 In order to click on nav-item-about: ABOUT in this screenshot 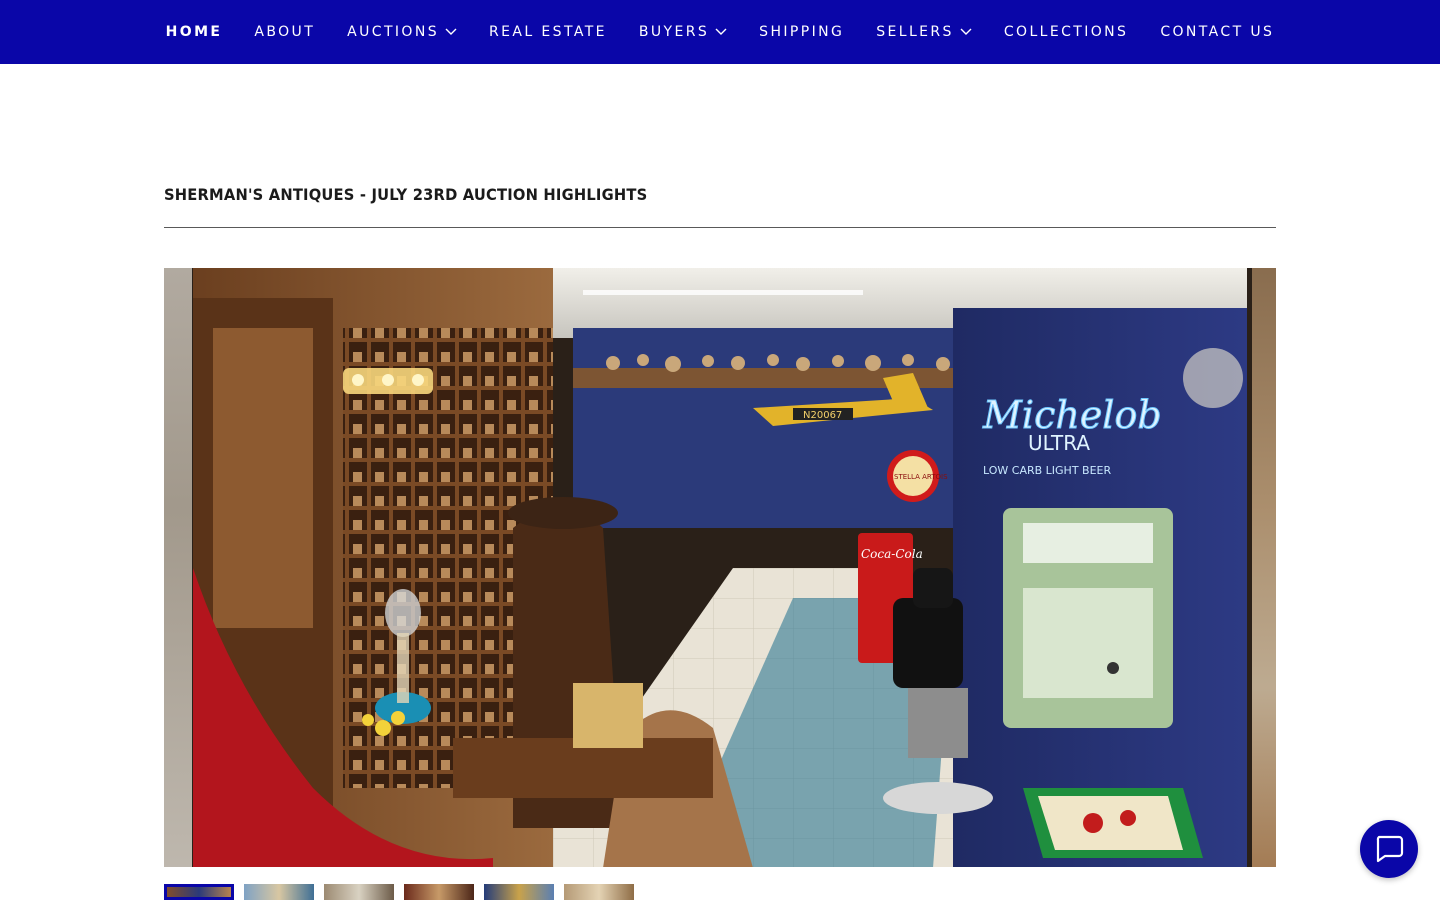, I will do `click(284, 32)`.